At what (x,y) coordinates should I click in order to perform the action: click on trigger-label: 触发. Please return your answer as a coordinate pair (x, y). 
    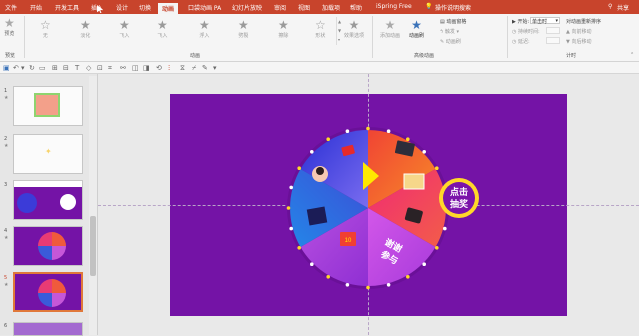
    Looking at the image, I should click on (449, 32).